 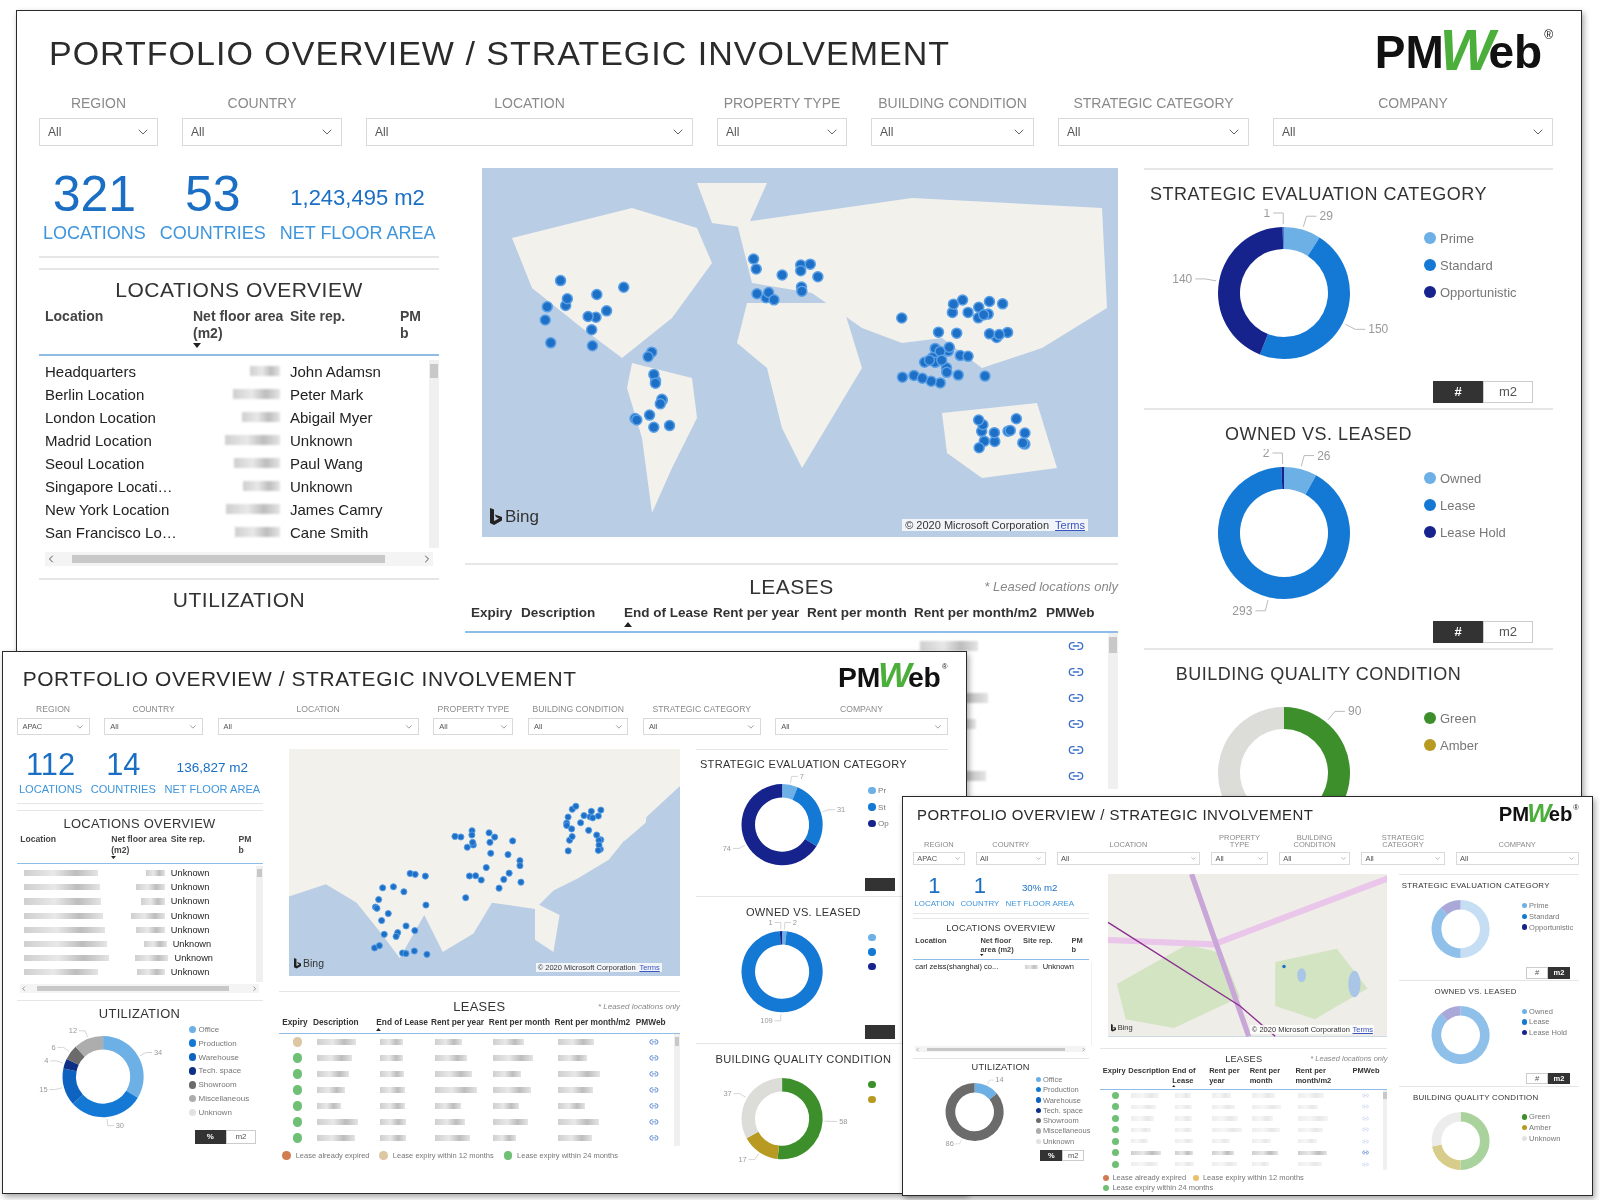 What do you see at coordinates (326, 463) in the screenshot?
I see `table-cell: Paul Wang` at bounding box center [326, 463].